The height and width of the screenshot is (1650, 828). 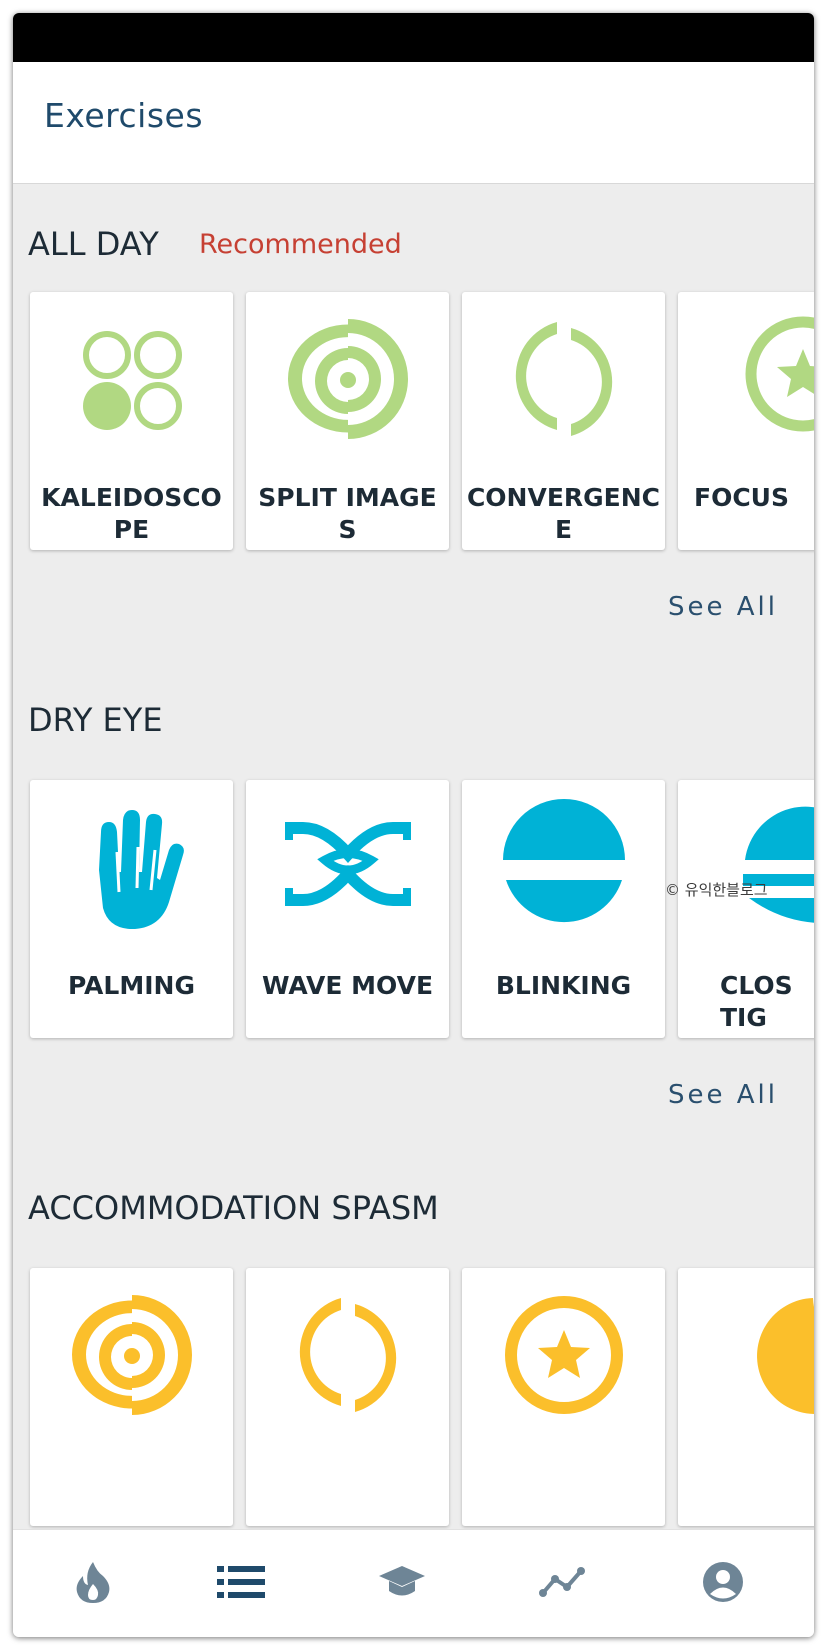 I want to click on nav-tab-progress, so click(x=562, y=1583).